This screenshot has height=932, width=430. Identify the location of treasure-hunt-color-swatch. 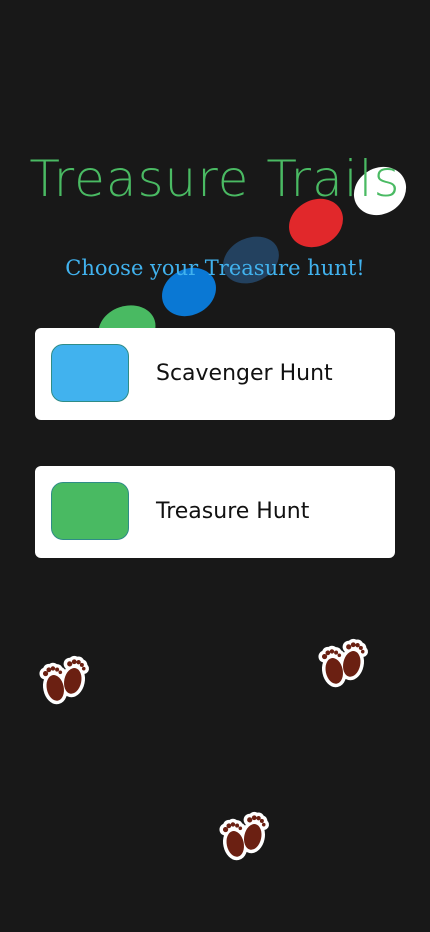
(90, 511).